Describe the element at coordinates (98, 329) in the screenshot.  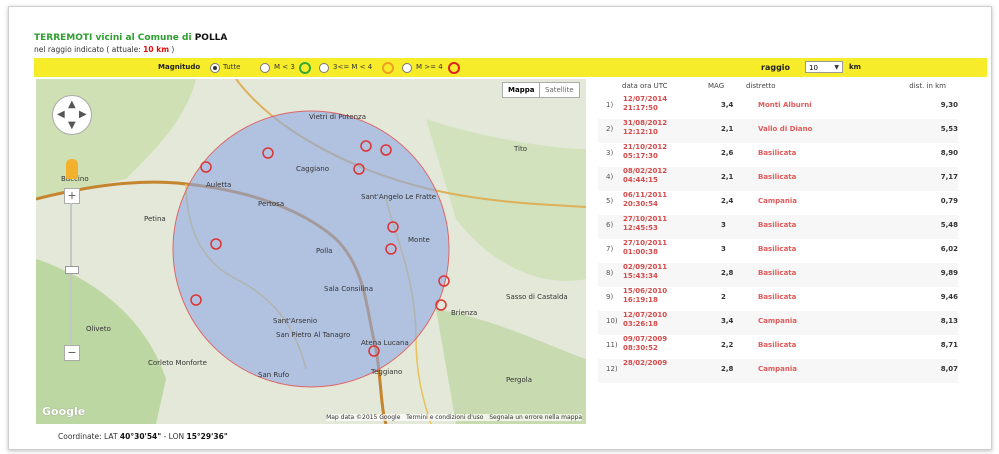
I see `place-label: Oliveto` at that location.